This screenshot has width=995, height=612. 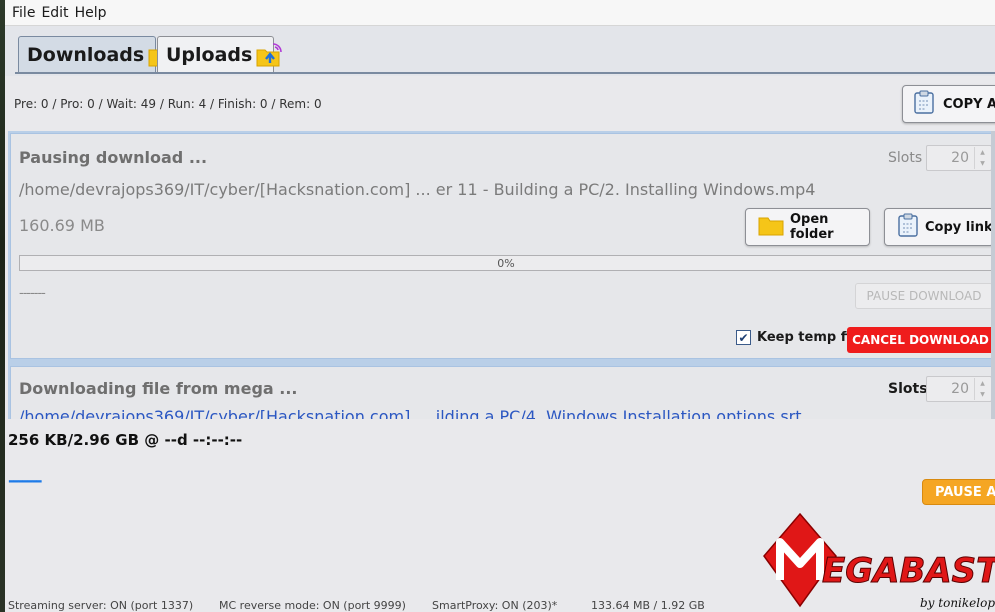 What do you see at coordinates (924, 296) in the screenshot?
I see `pause-download-button: PAUSE DOWNLOAD` at bounding box center [924, 296].